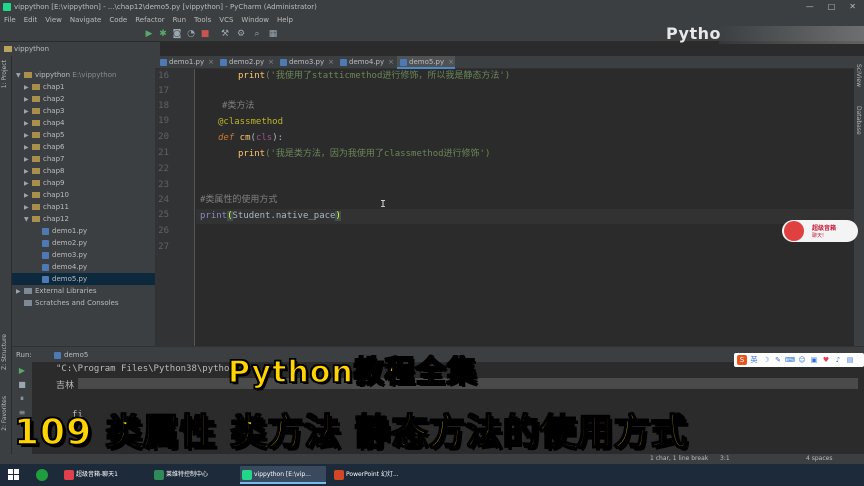  Describe the element at coordinates (858, 120) in the screenshot. I see `tool-tab-database: Database` at that location.